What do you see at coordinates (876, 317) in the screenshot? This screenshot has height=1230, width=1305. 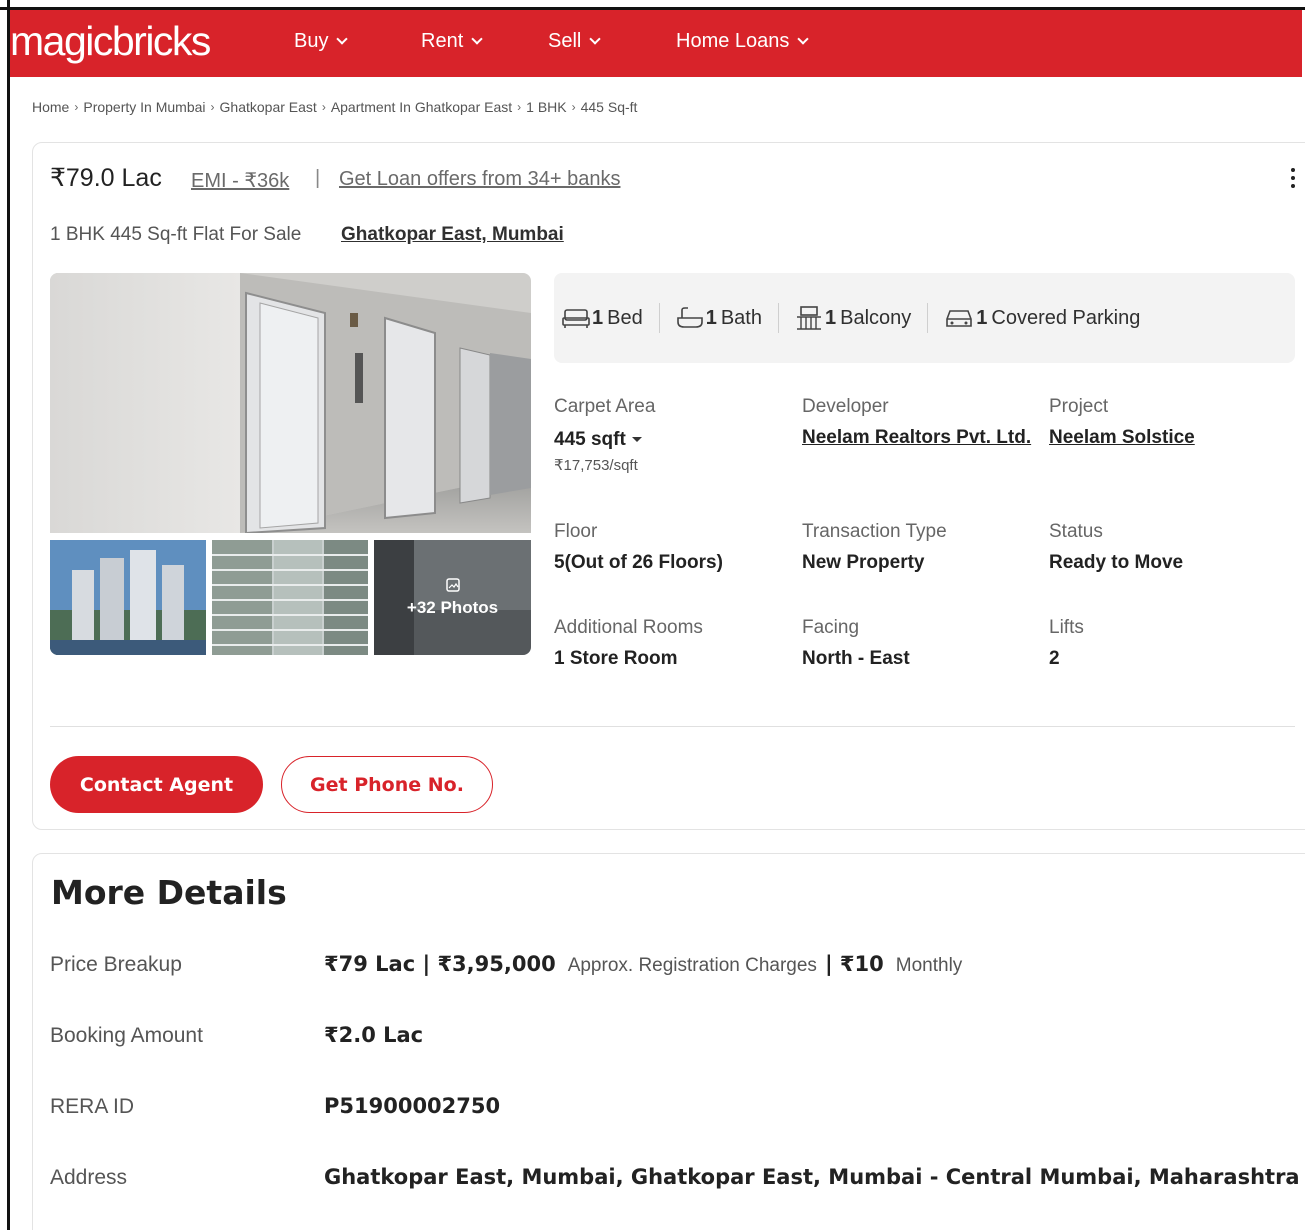 I see `amenity-label: Balcony` at bounding box center [876, 317].